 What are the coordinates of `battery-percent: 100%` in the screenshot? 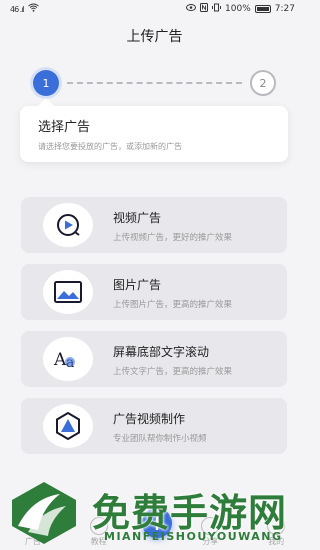 It's located at (238, 9).